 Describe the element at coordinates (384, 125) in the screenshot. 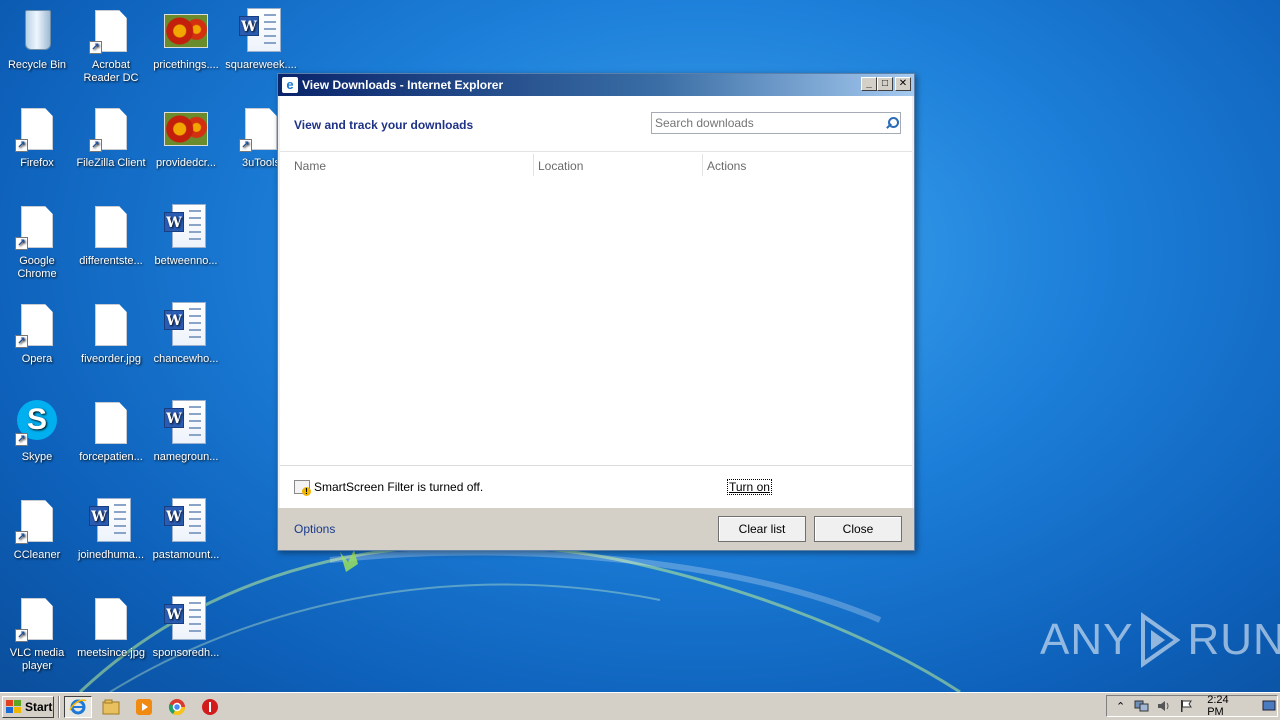

I see `downloads-heading: View and track your downloads` at that location.